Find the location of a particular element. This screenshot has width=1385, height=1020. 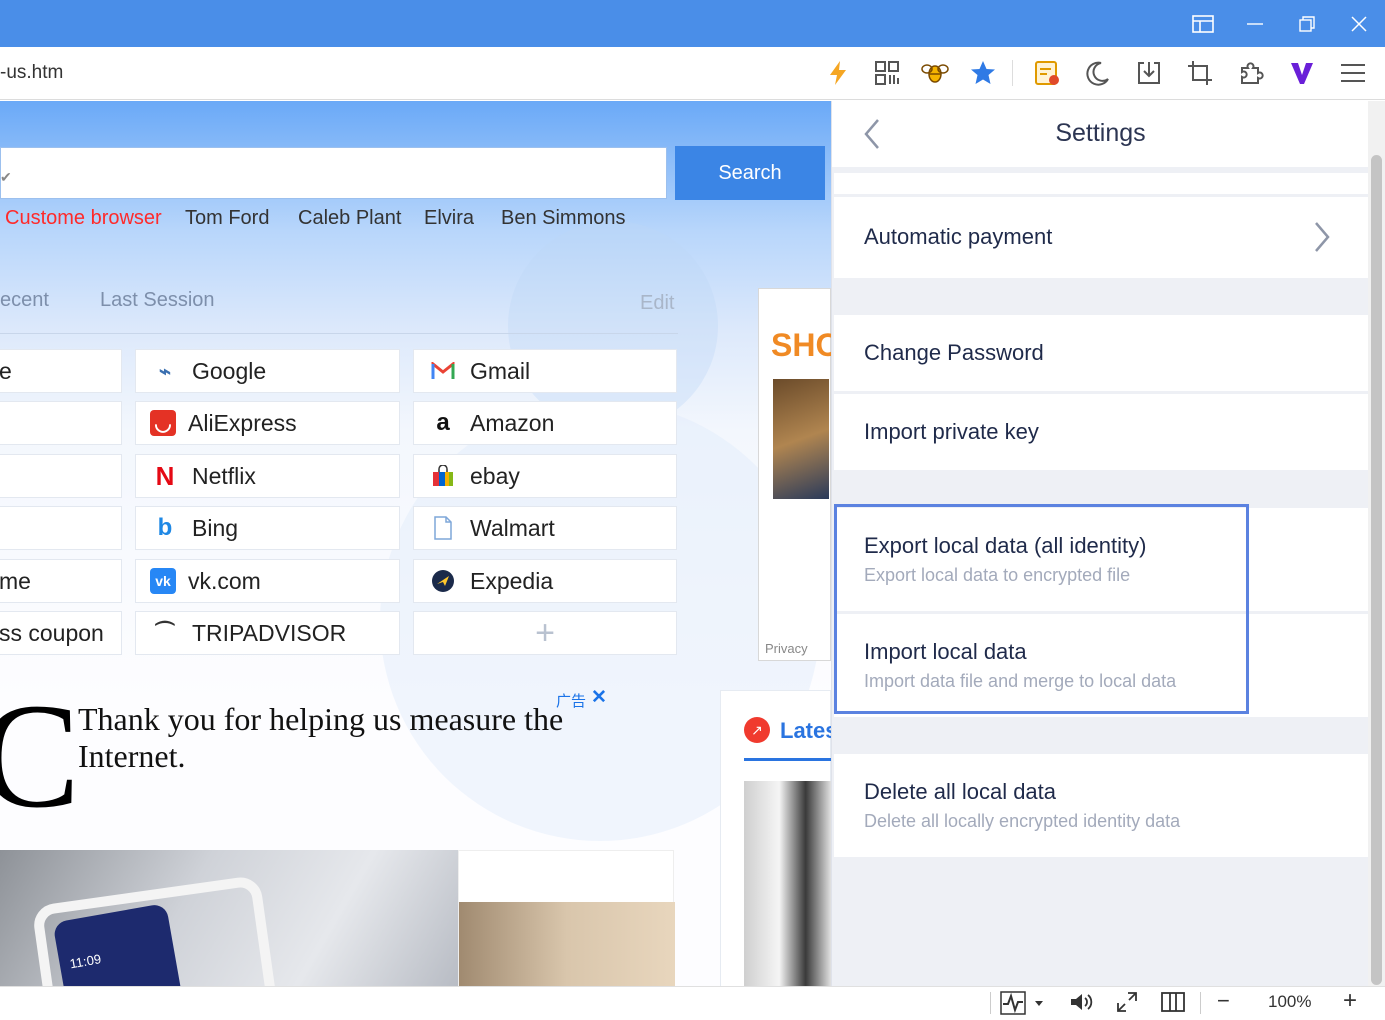

speed-dial-label: me is located at coordinates (15, 580).